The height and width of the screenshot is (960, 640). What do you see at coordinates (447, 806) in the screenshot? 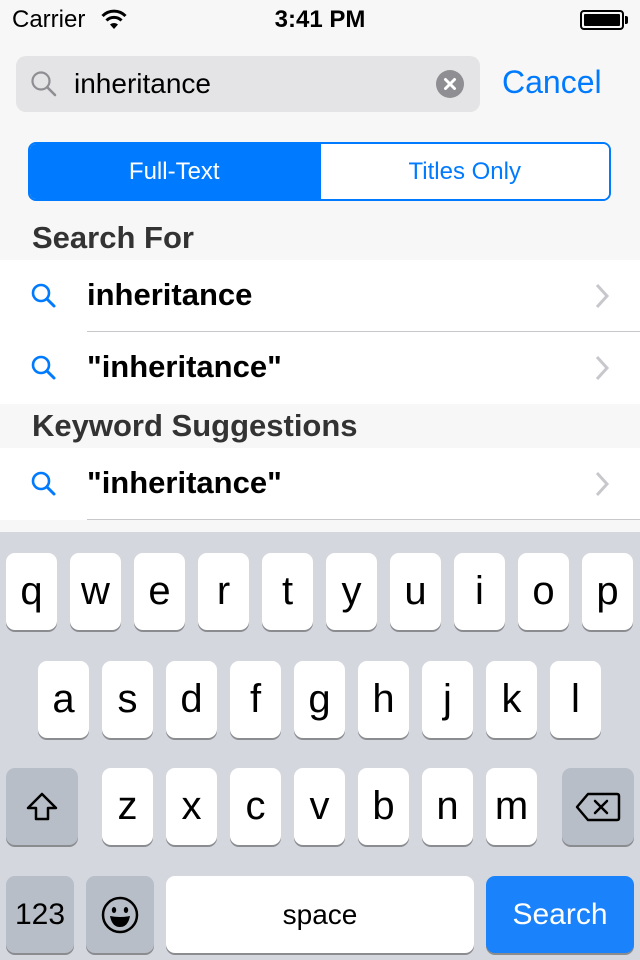
I see `key-n: n` at bounding box center [447, 806].